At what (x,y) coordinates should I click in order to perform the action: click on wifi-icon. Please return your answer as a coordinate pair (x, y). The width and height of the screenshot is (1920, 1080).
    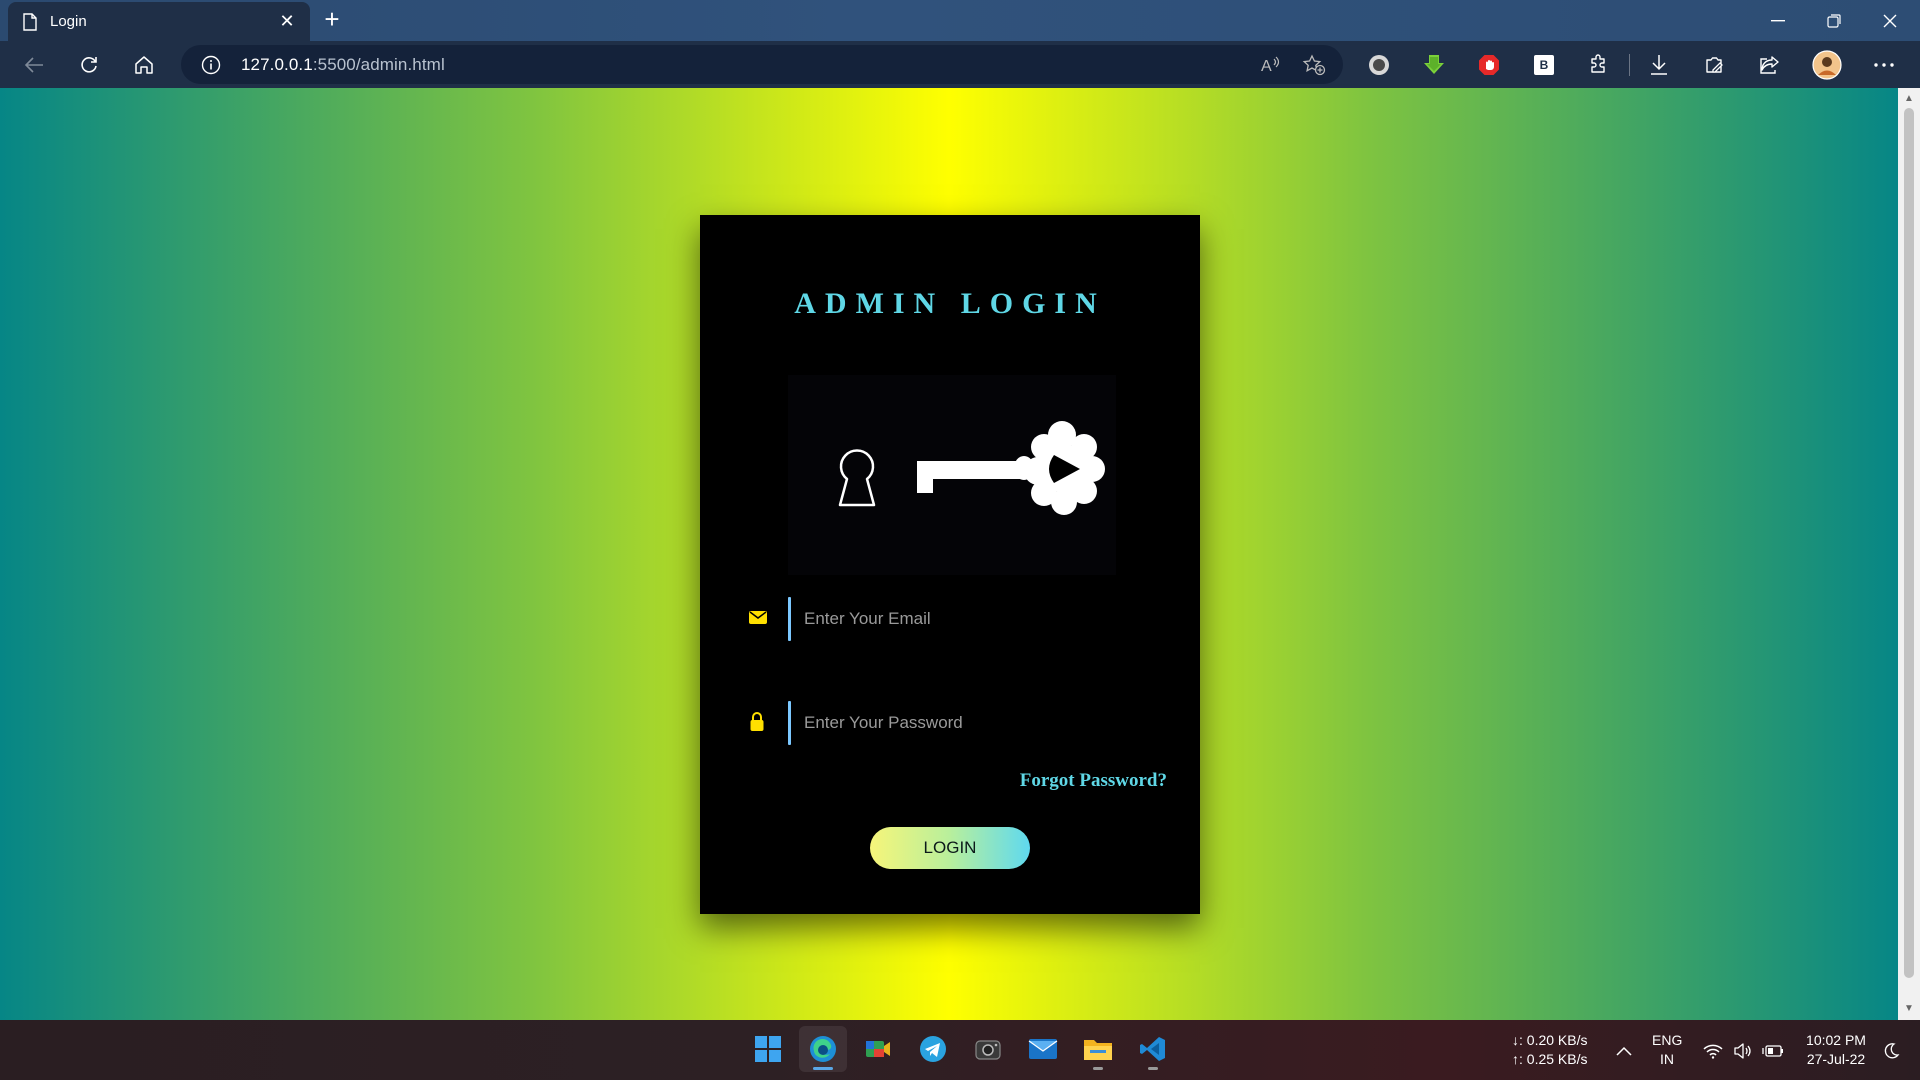
    Looking at the image, I should click on (1713, 1051).